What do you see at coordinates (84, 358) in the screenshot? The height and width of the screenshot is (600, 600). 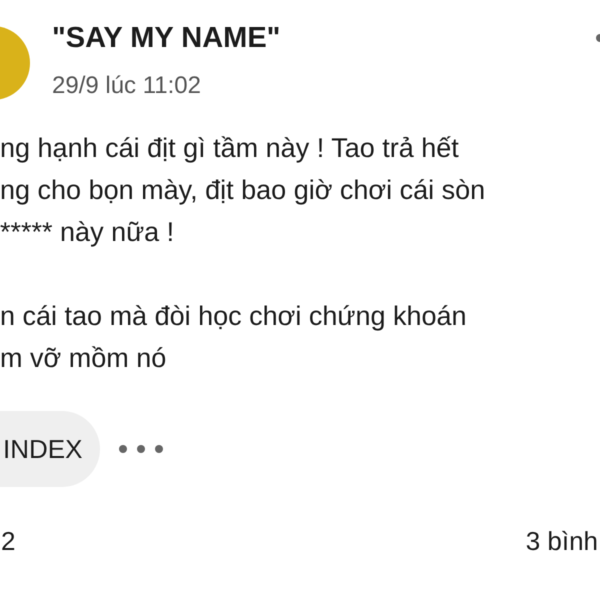 I see `post-text-line: m vỡ mồm nó` at bounding box center [84, 358].